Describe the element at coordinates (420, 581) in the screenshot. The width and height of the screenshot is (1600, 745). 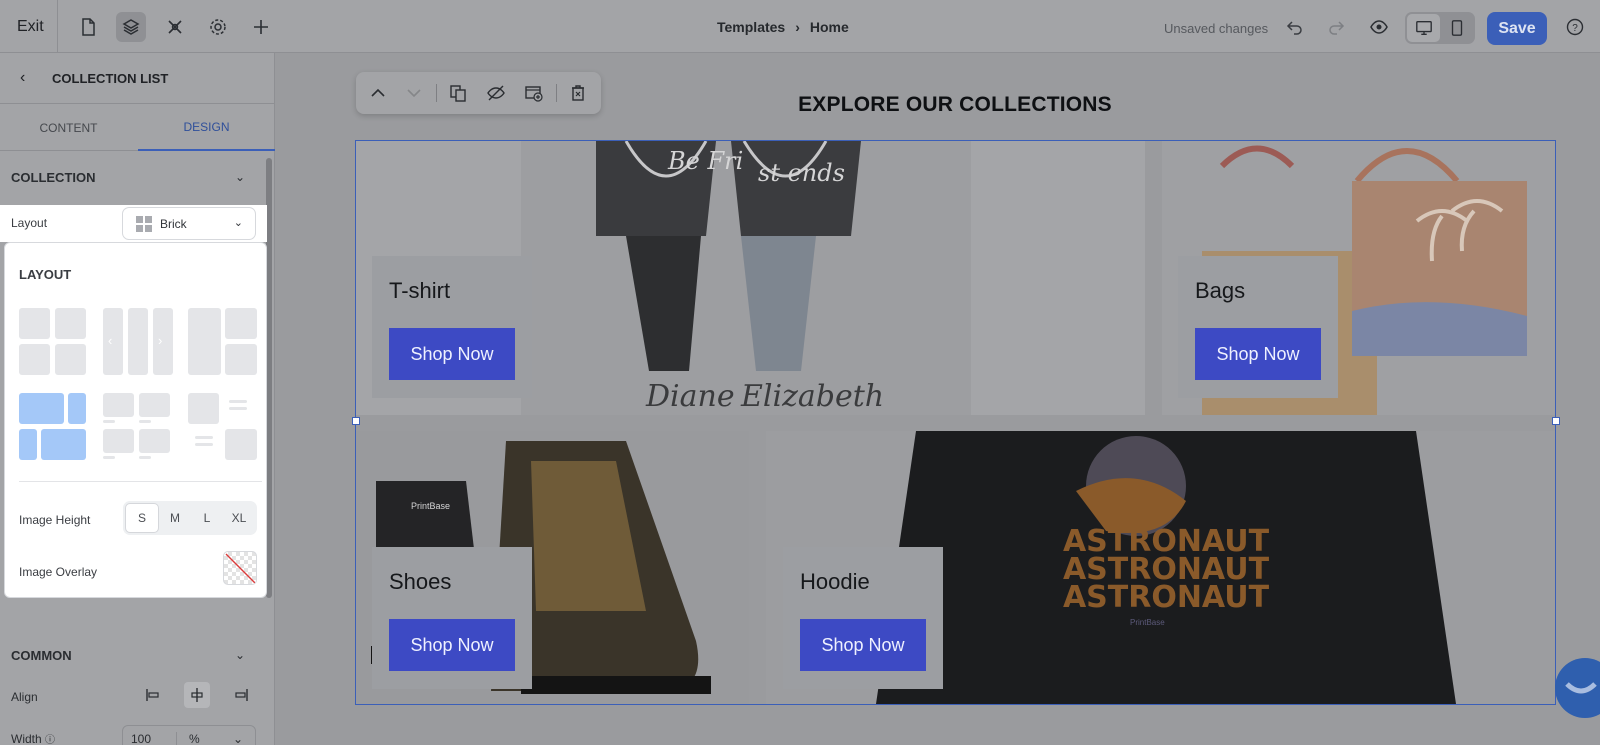
I see `collection-title: Shoes` at that location.